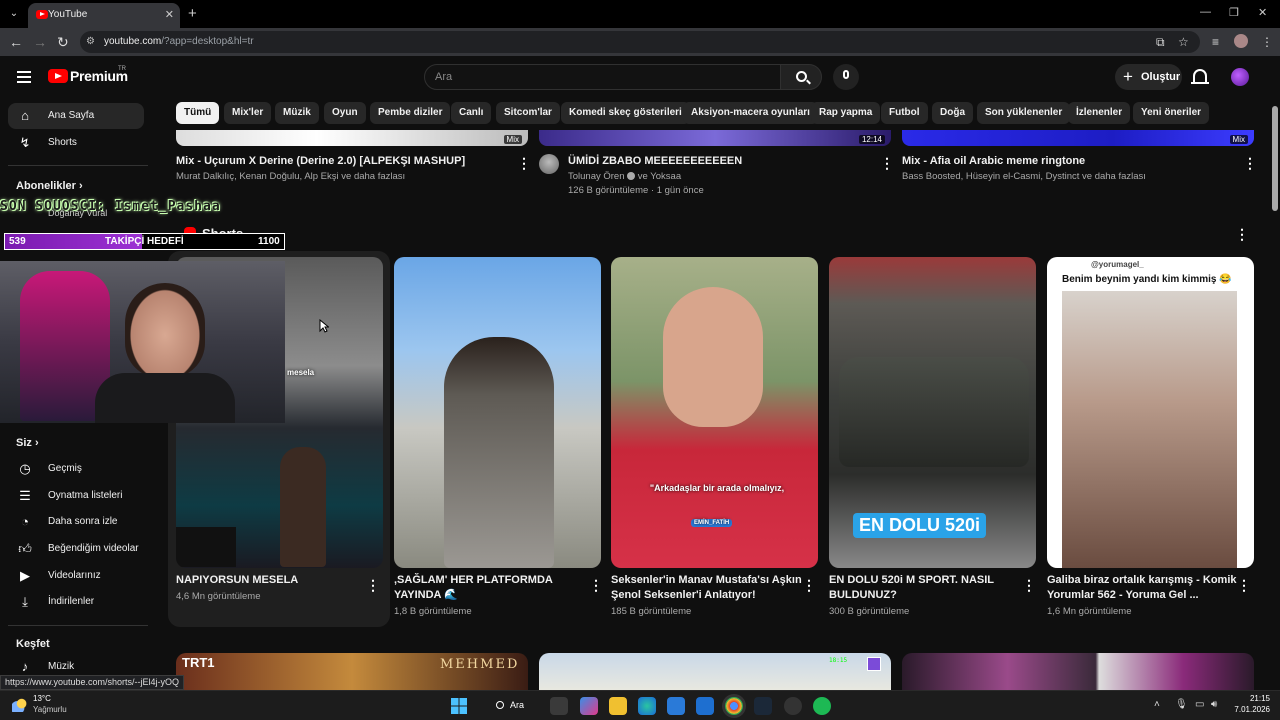 This screenshot has width=1280, height=720. Describe the element at coordinates (198, 113) in the screenshot. I see `chip: Tümü` at that location.